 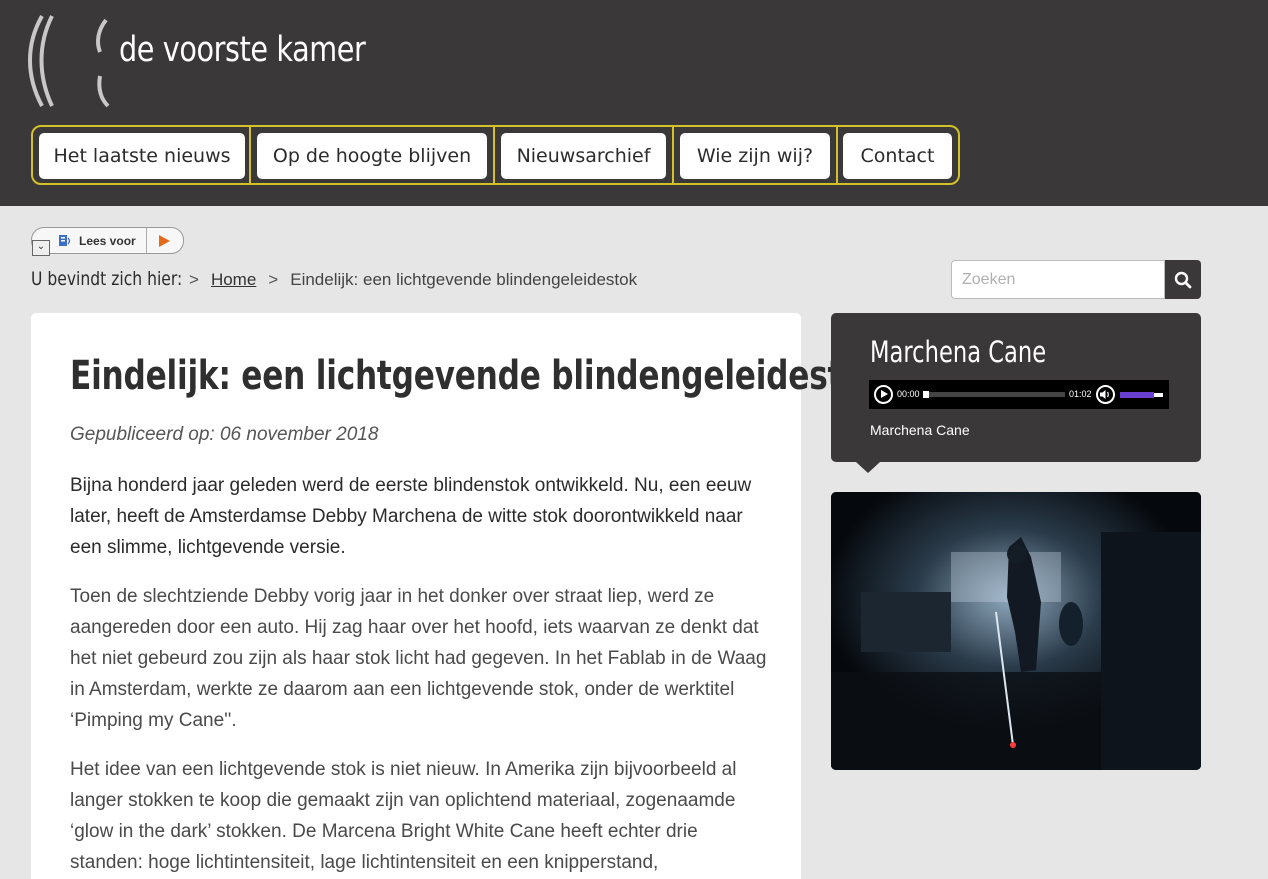 I want to click on current-time: 00:00, so click(x=908, y=394).